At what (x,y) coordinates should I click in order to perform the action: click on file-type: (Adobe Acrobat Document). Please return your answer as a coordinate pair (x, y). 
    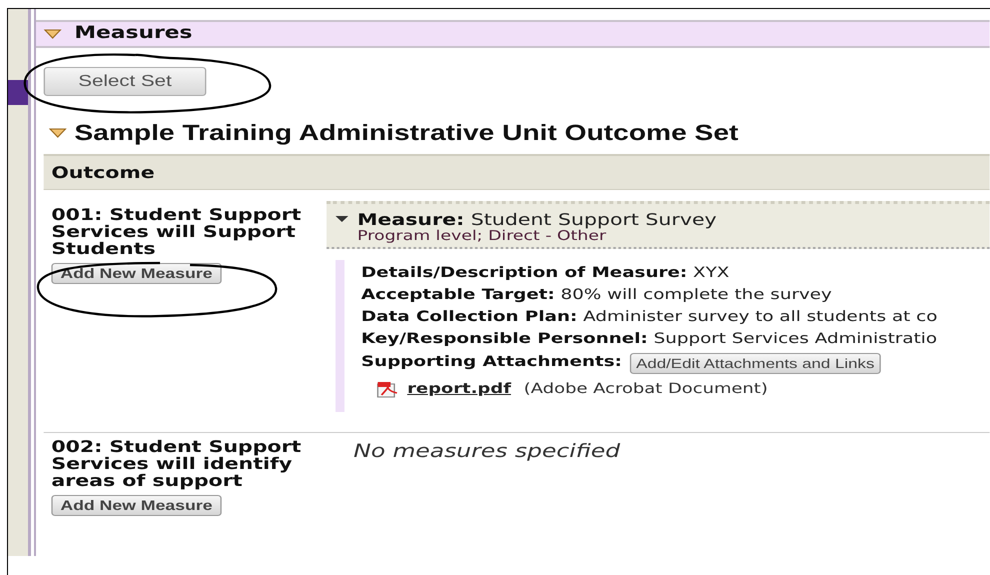
    Looking at the image, I should click on (646, 389).